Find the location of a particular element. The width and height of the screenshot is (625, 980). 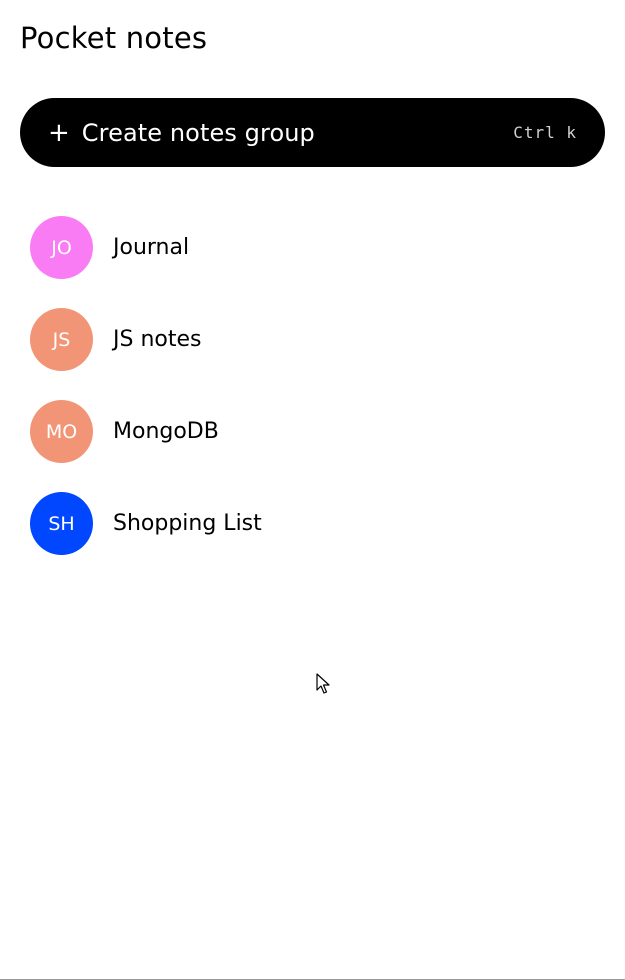

group-avatar: JO is located at coordinates (61, 247).